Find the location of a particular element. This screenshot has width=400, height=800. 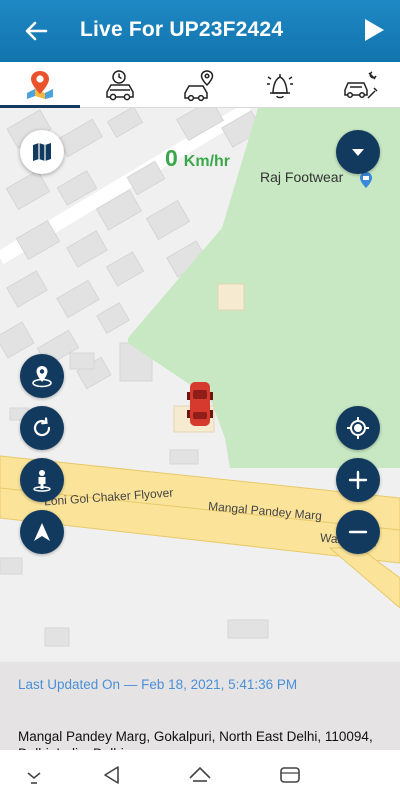

tab-history is located at coordinates (120, 85).